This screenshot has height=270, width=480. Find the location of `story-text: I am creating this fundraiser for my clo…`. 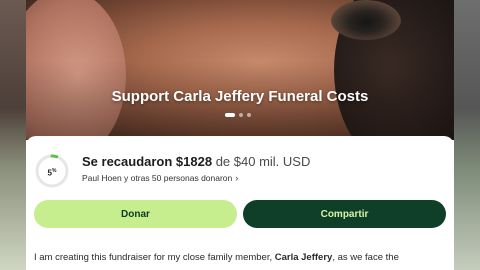

story-text: I am creating this fundraiser for my clo… is located at coordinates (244, 257).